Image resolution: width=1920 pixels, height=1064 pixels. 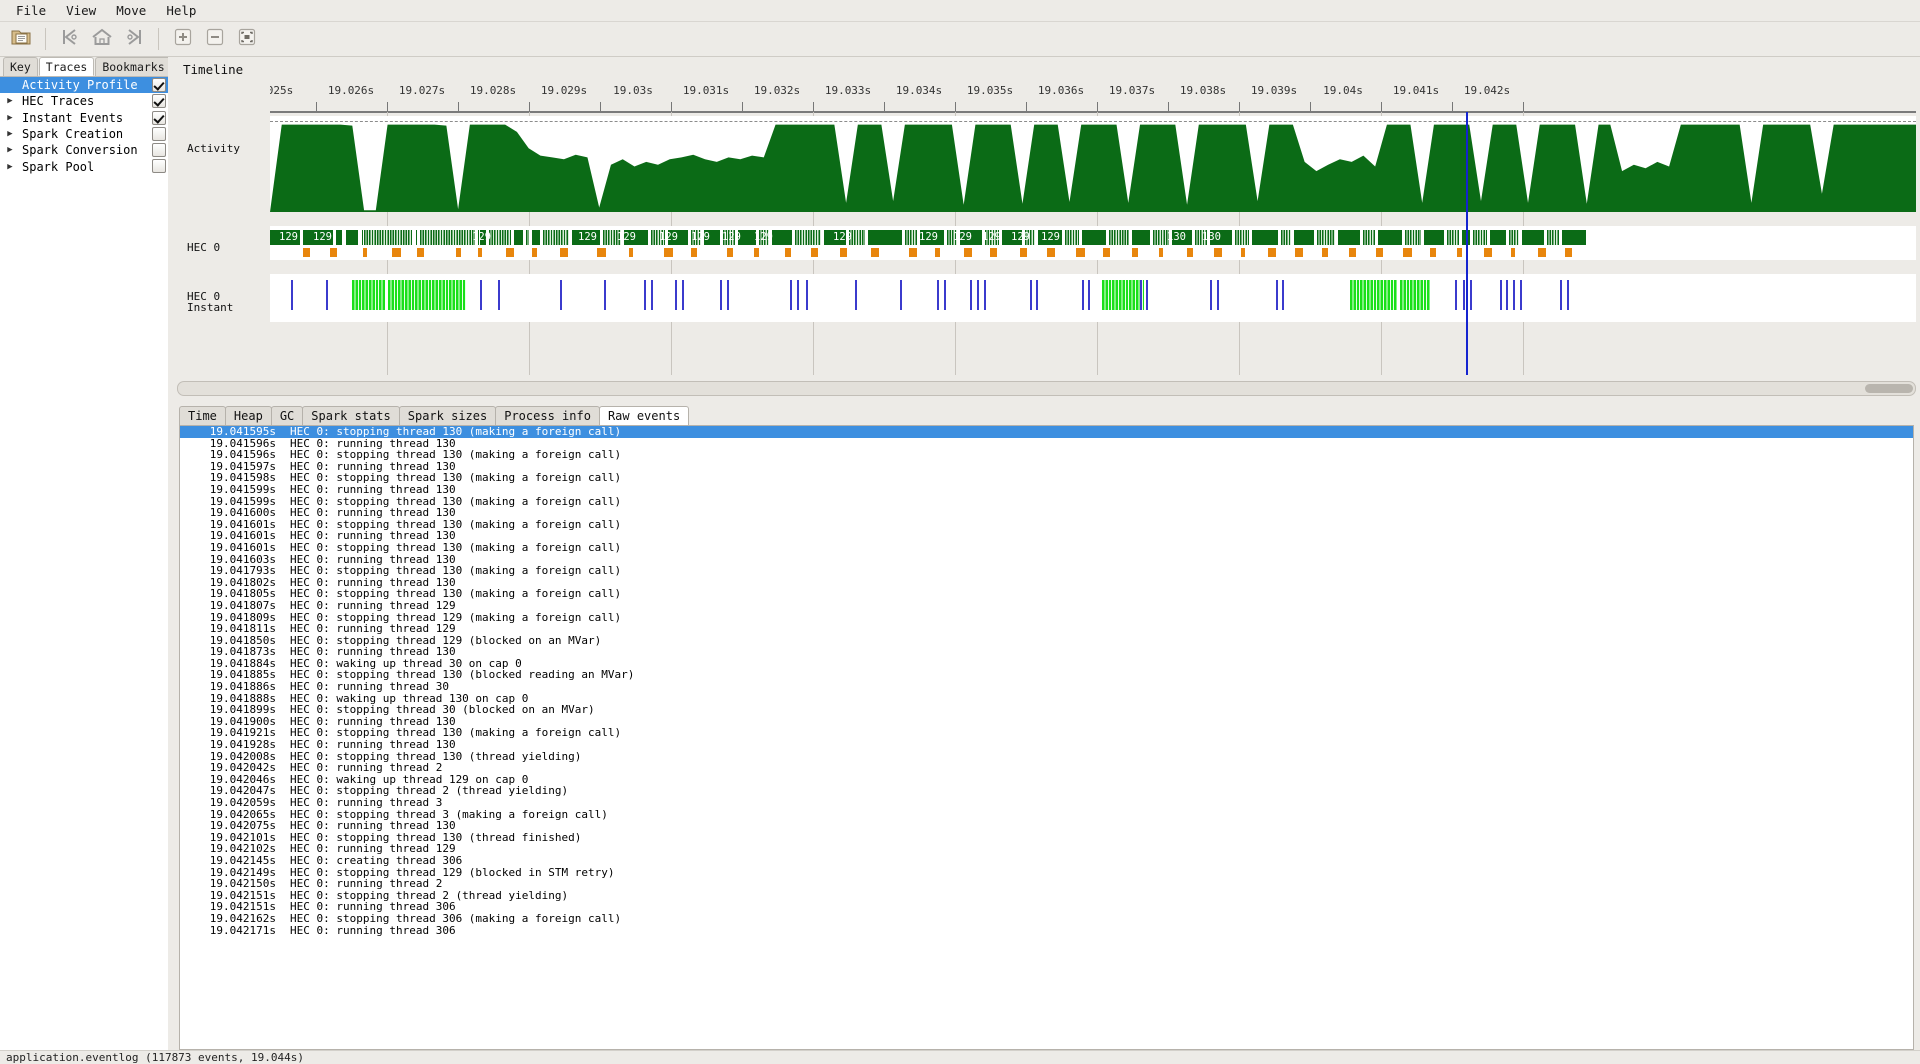 I want to click on table-row: 19.041886s HEC 0: running thread 30, so click(x=1046, y=687).